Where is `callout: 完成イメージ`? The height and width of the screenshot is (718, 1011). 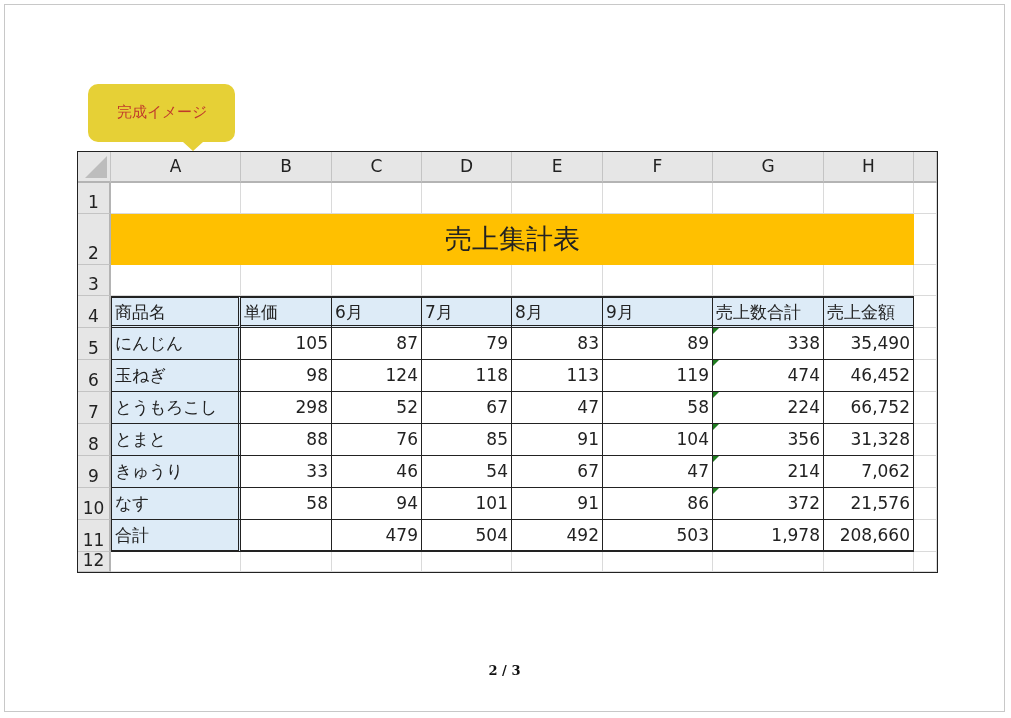
callout: 完成イメージ is located at coordinates (161, 117).